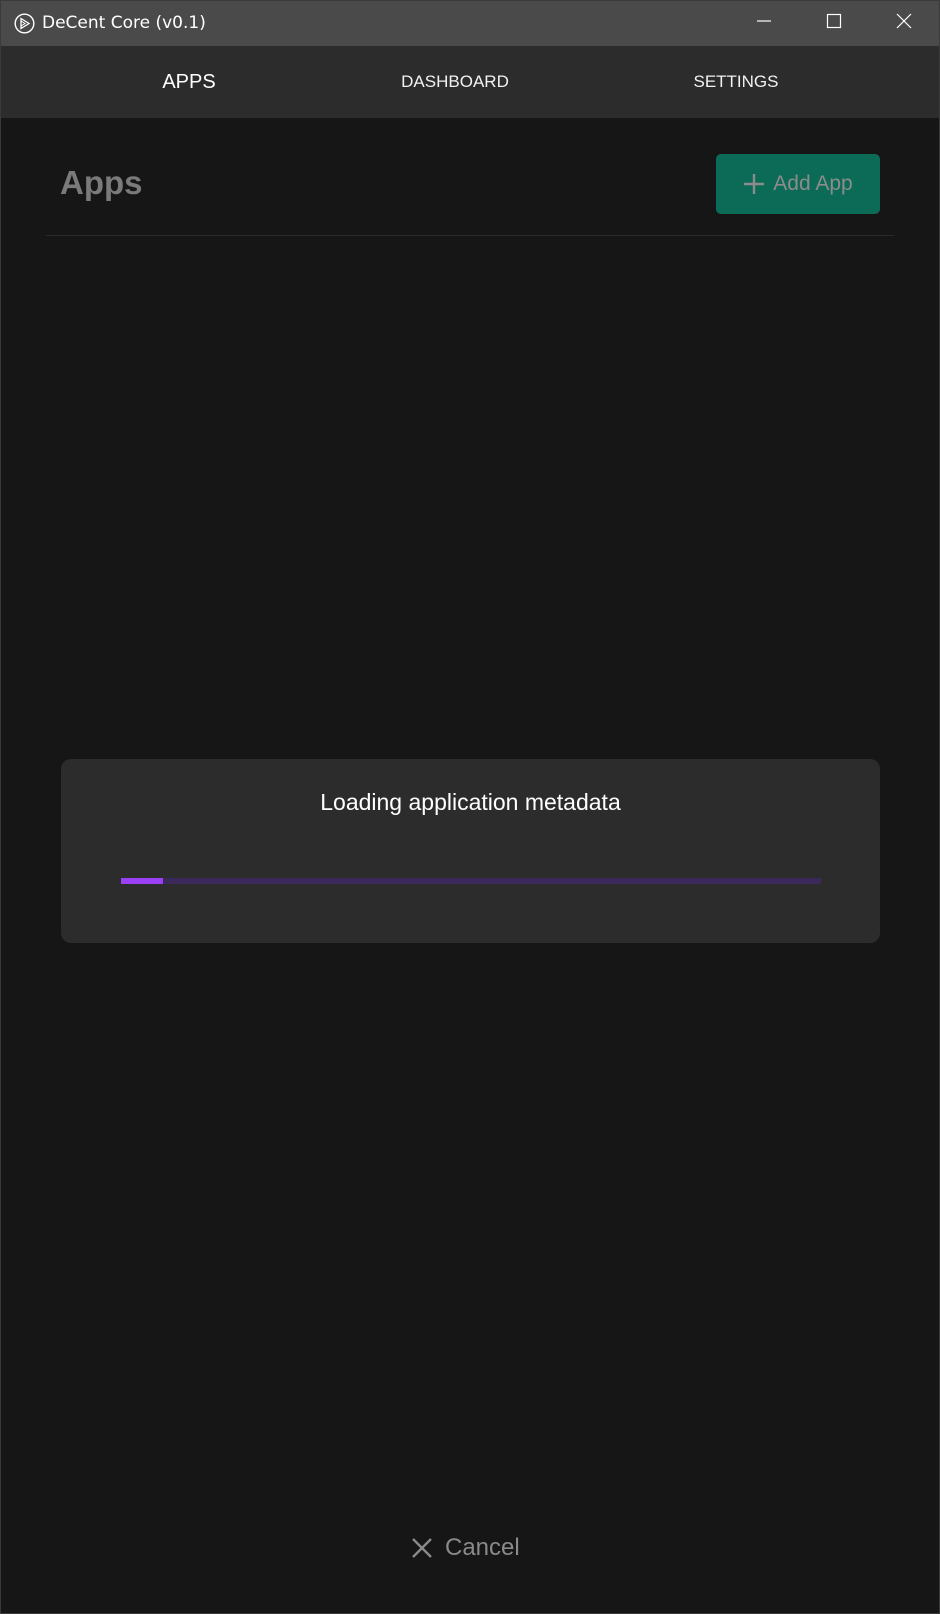 The height and width of the screenshot is (1614, 940). What do you see at coordinates (470, 235) in the screenshot?
I see `header-divider` at bounding box center [470, 235].